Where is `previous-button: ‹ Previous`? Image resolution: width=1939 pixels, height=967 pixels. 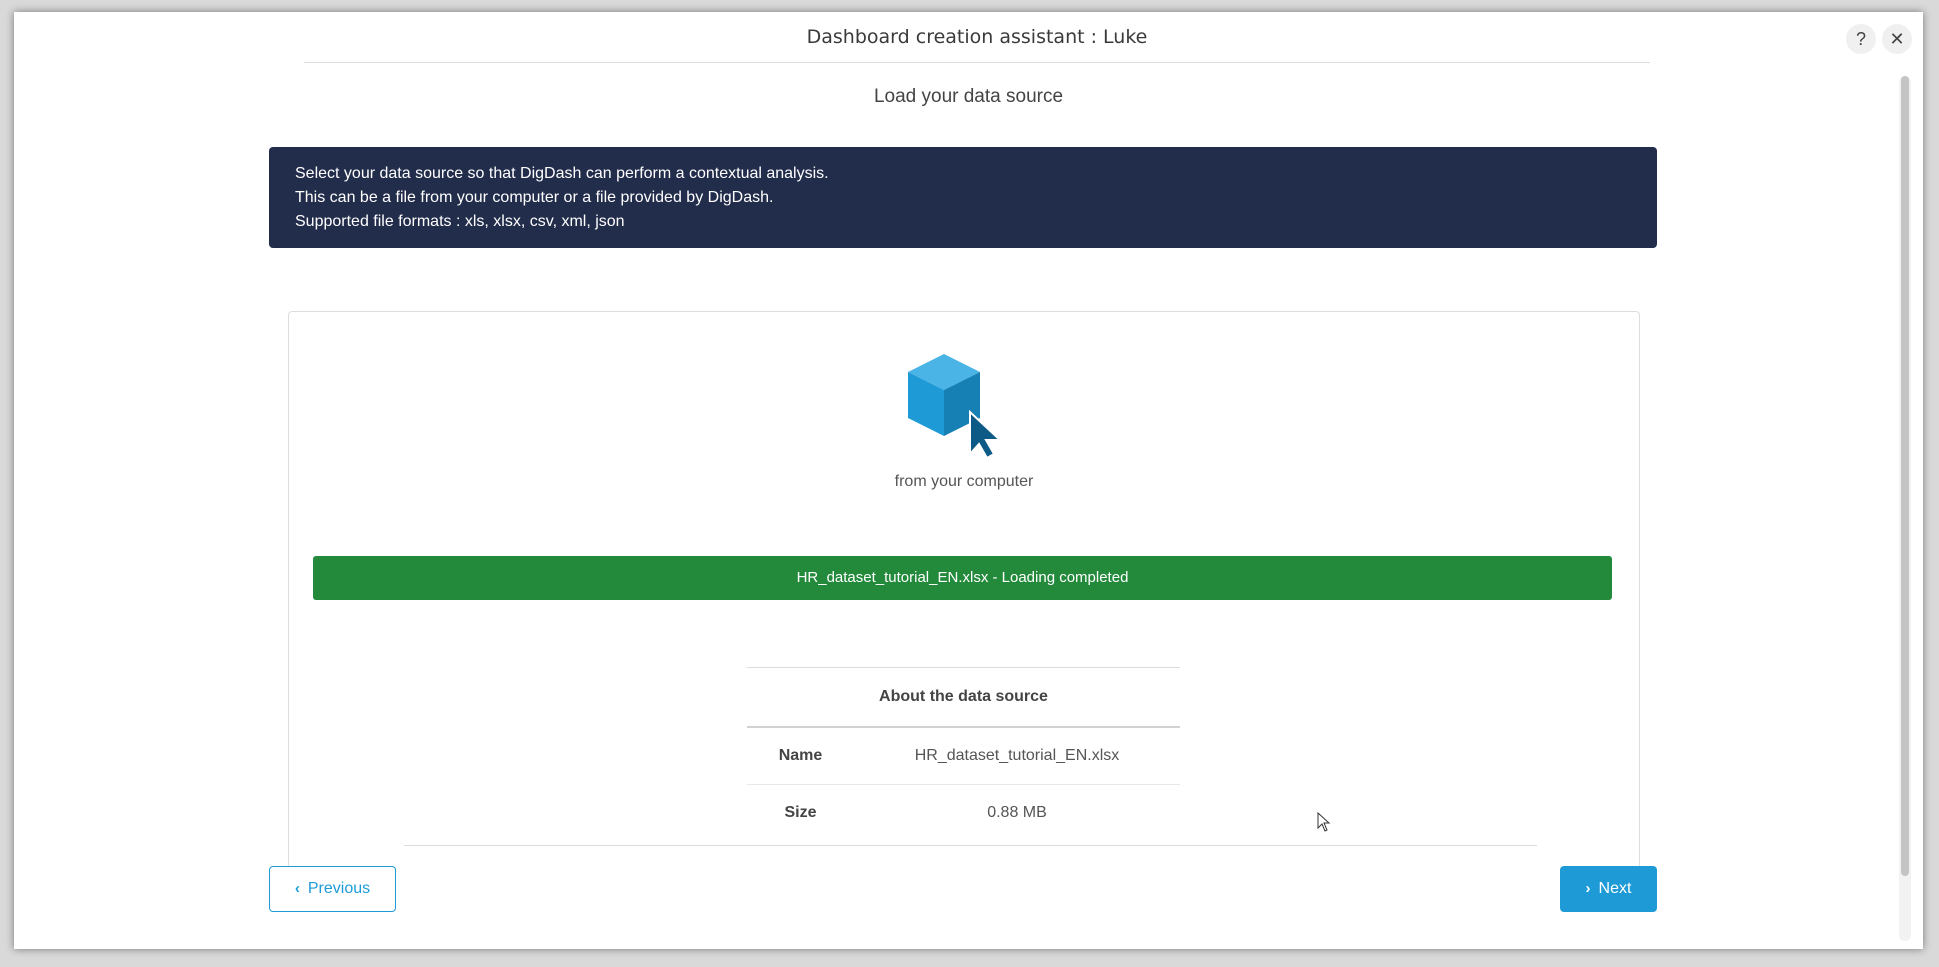 previous-button: ‹ Previous is located at coordinates (332, 889).